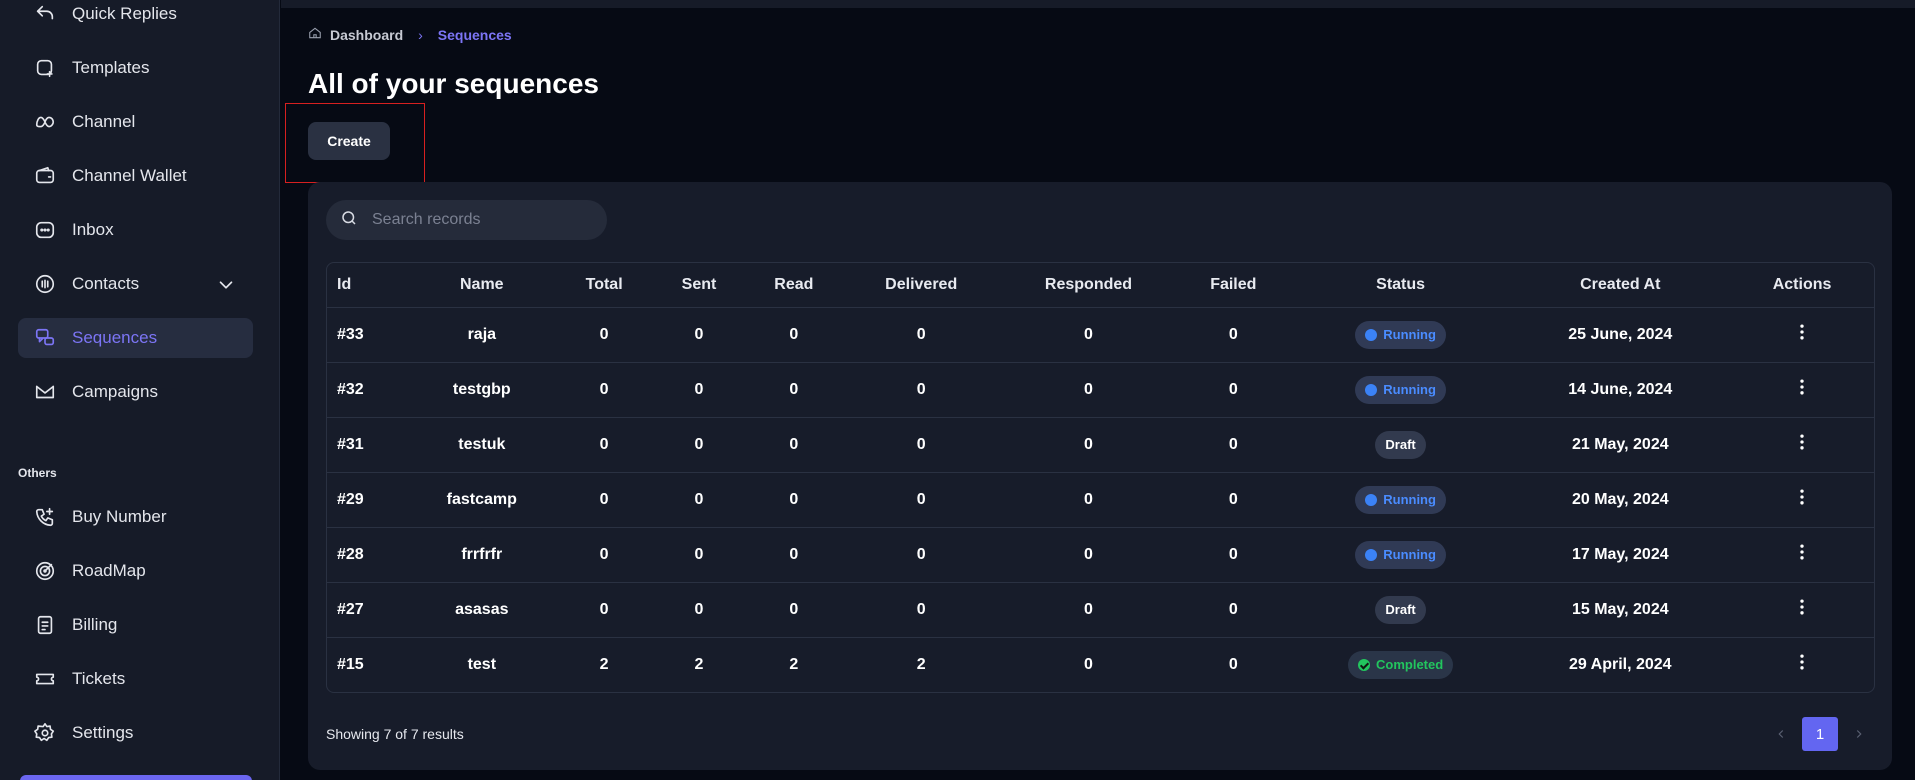 The height and width of the screenshot is (780, 1915). I want to click on pagination: 1, so click(1820, 734).